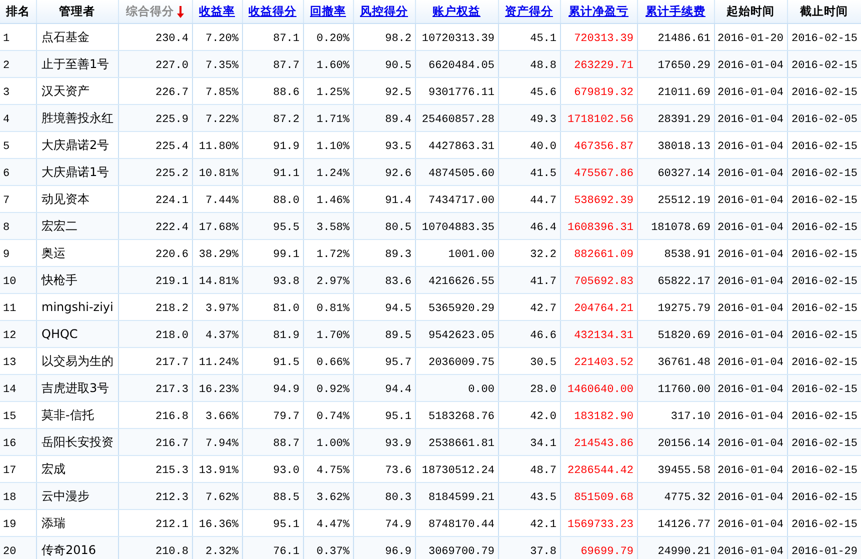  Describe the element at coordinates (171, 498) in the screenshot. I see `table-cell: 212.3` at that location.